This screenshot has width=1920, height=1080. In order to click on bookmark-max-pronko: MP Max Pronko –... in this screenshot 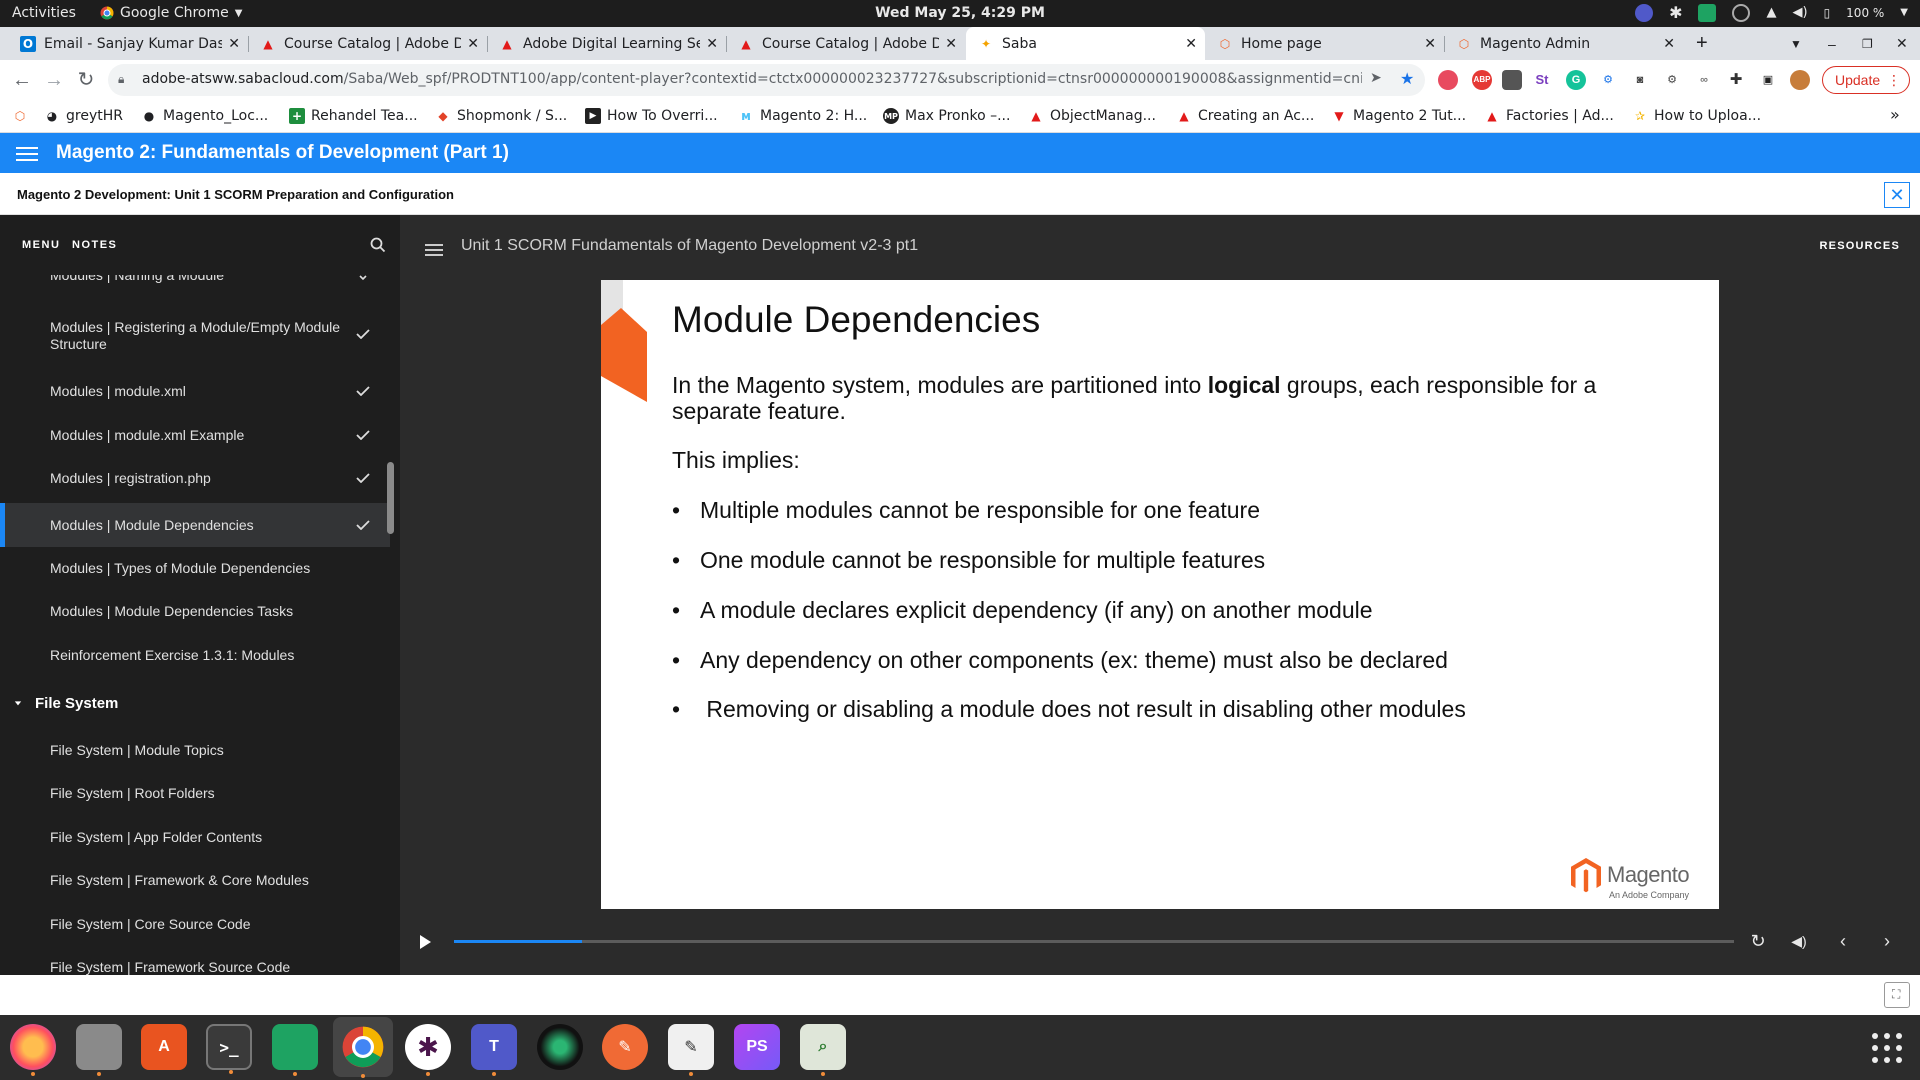, I will do `click(946, 116)`.